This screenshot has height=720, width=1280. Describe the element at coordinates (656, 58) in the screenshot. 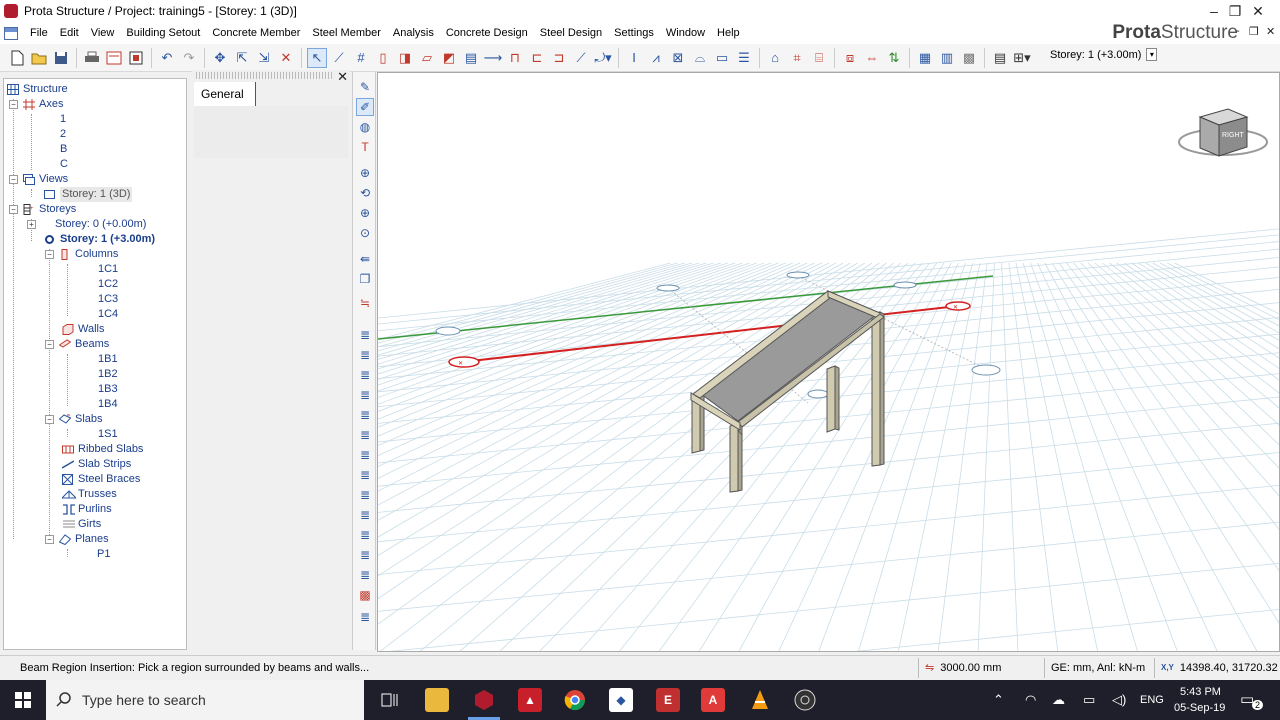

I see `truss-icon: ⩘` at that location.